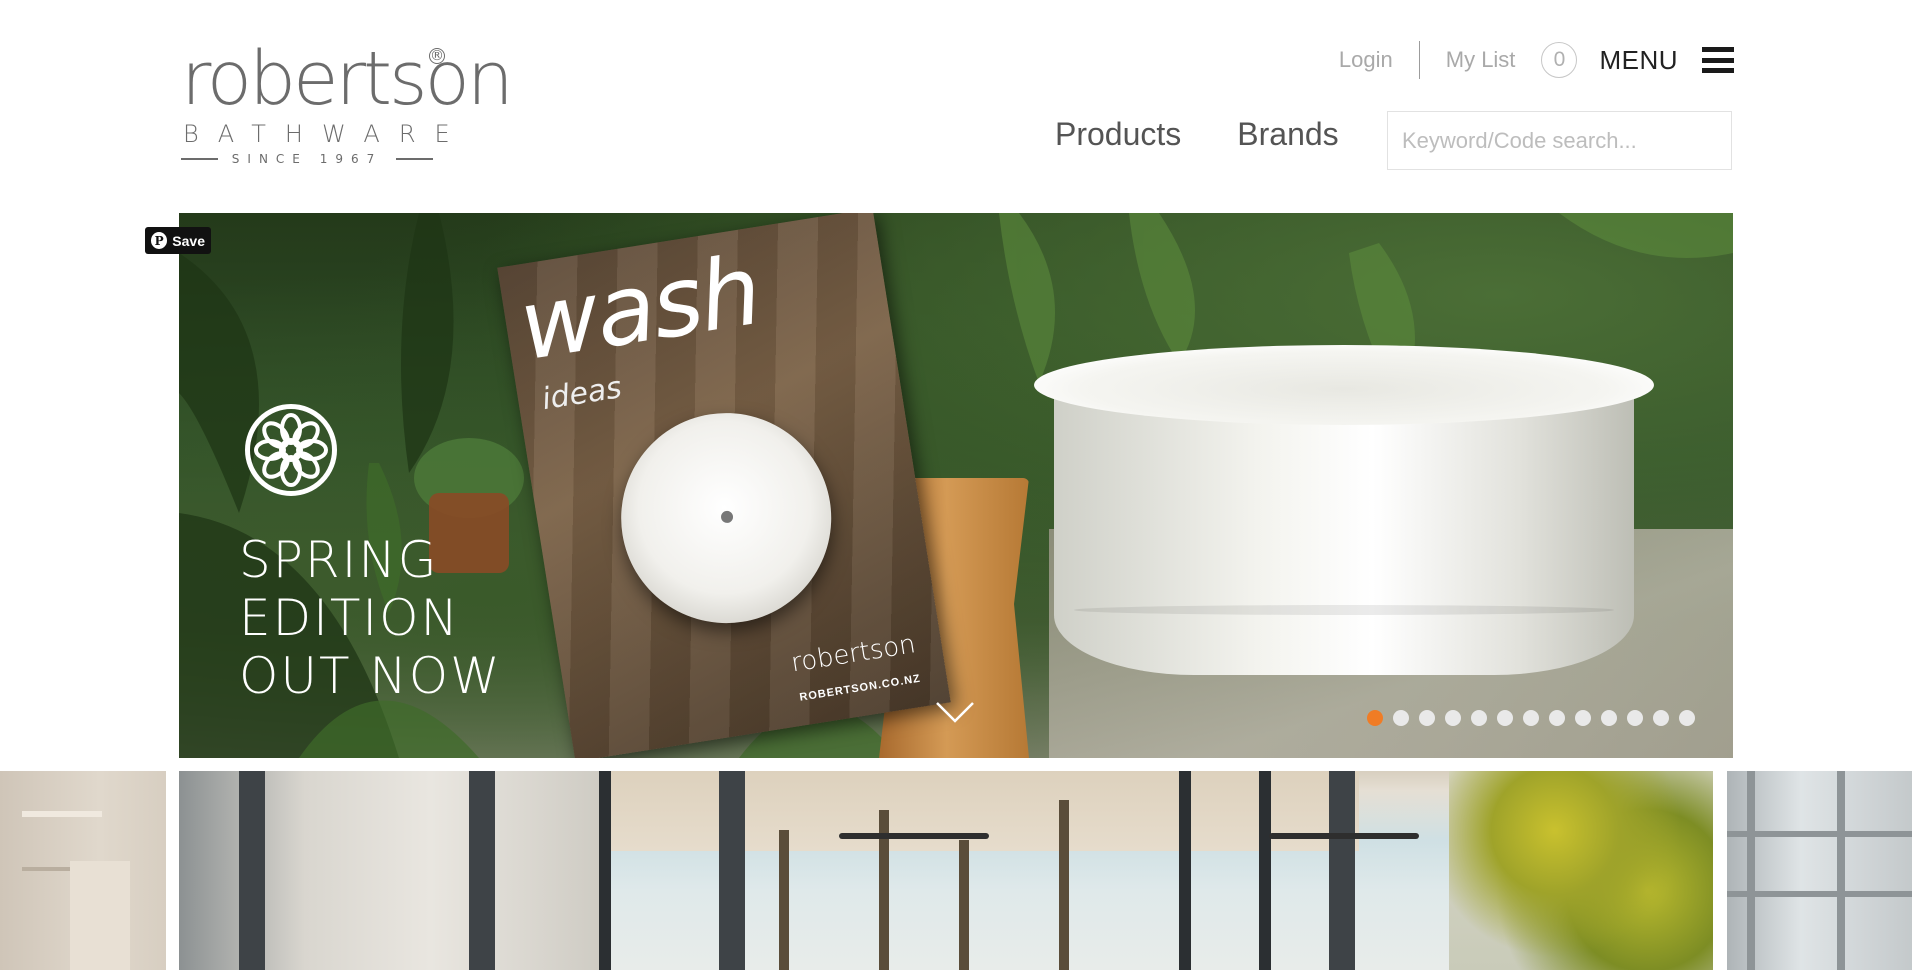  What do you see at coordinates (1536, 60) in the screenshot?
I see `utility-bar: Login My List 0 MENU` at bounding box center [1536, 60].